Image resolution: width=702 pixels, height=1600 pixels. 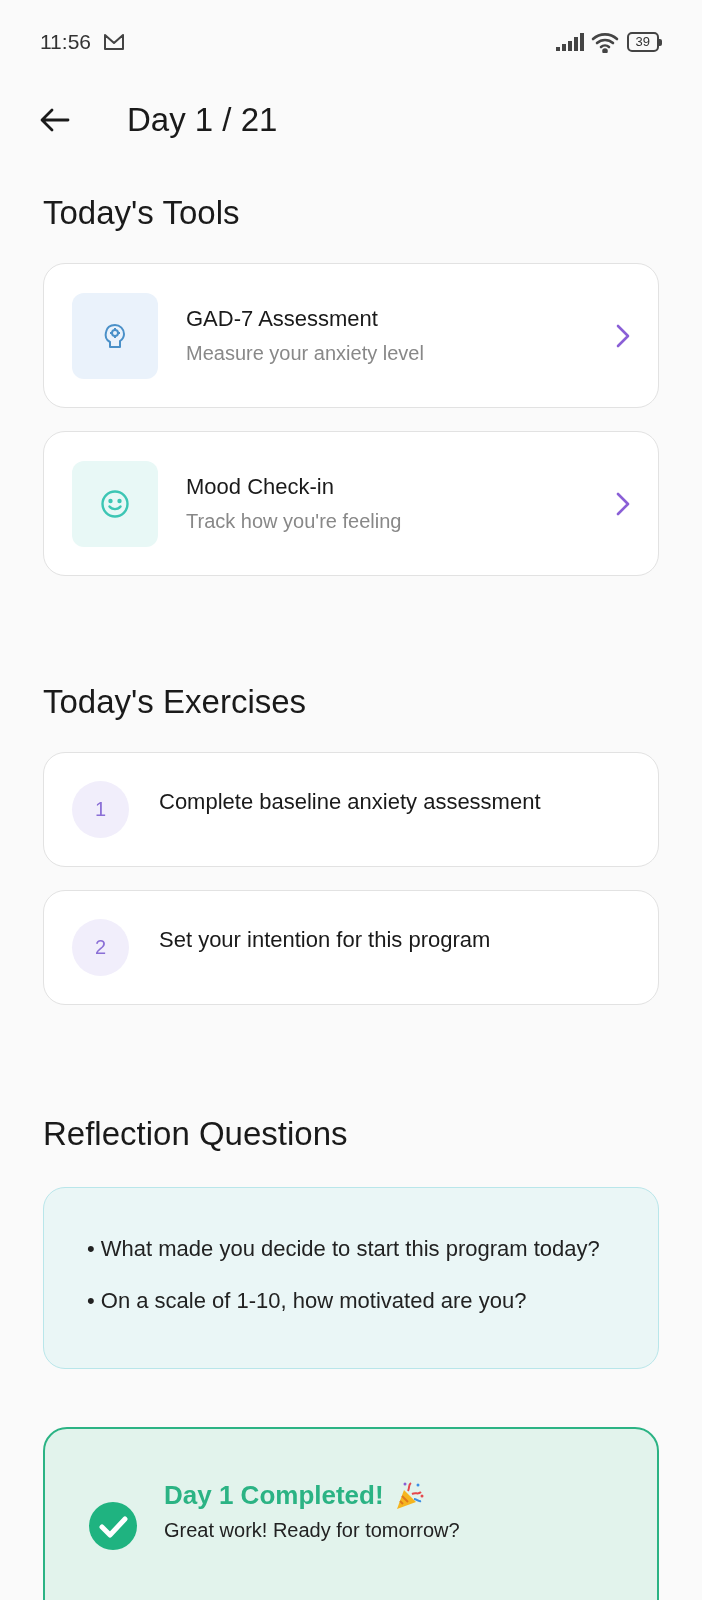 I want to click on wifi-icon, so click(x=605, y=42).